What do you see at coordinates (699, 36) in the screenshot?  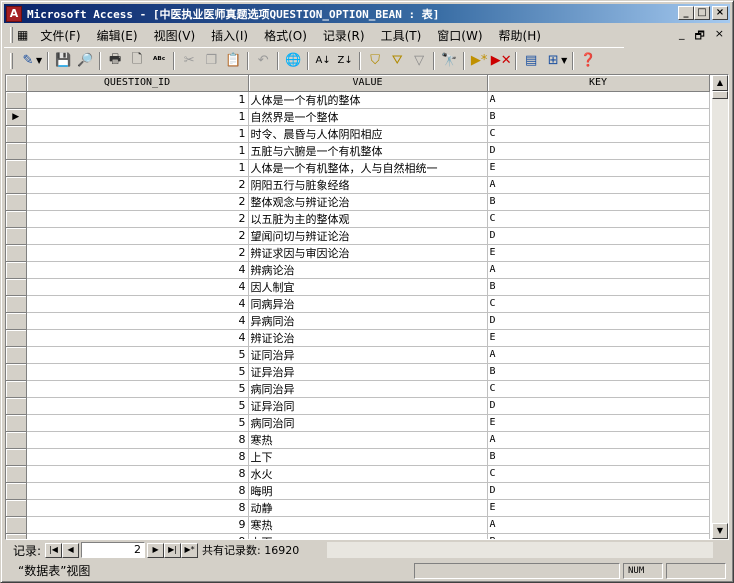 I see `doc-restore-button: 🗗` at bounding box center [699, 36].